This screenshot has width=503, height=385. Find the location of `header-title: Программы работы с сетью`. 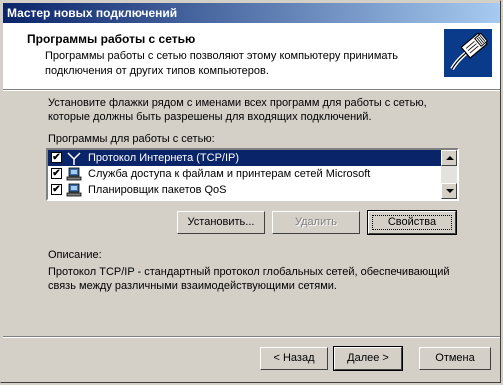

header-title: Программы работы с сетью is located at coordinates (111, 39).